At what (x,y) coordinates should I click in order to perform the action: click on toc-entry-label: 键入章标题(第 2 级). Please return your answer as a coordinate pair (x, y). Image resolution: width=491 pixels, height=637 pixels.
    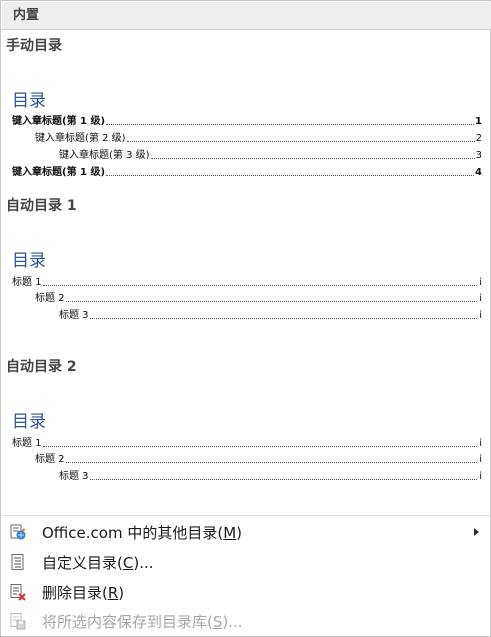
    Looking at the image, I should click on (80, 138).